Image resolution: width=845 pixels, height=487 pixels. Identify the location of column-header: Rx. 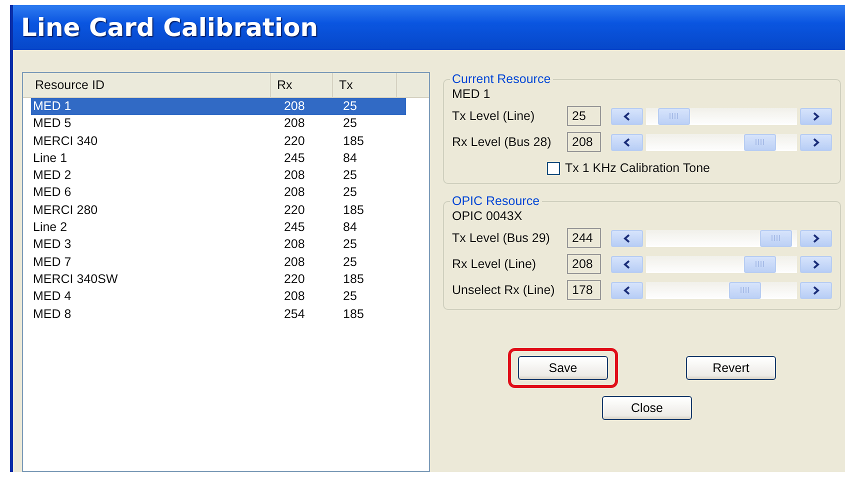
(302, 85).